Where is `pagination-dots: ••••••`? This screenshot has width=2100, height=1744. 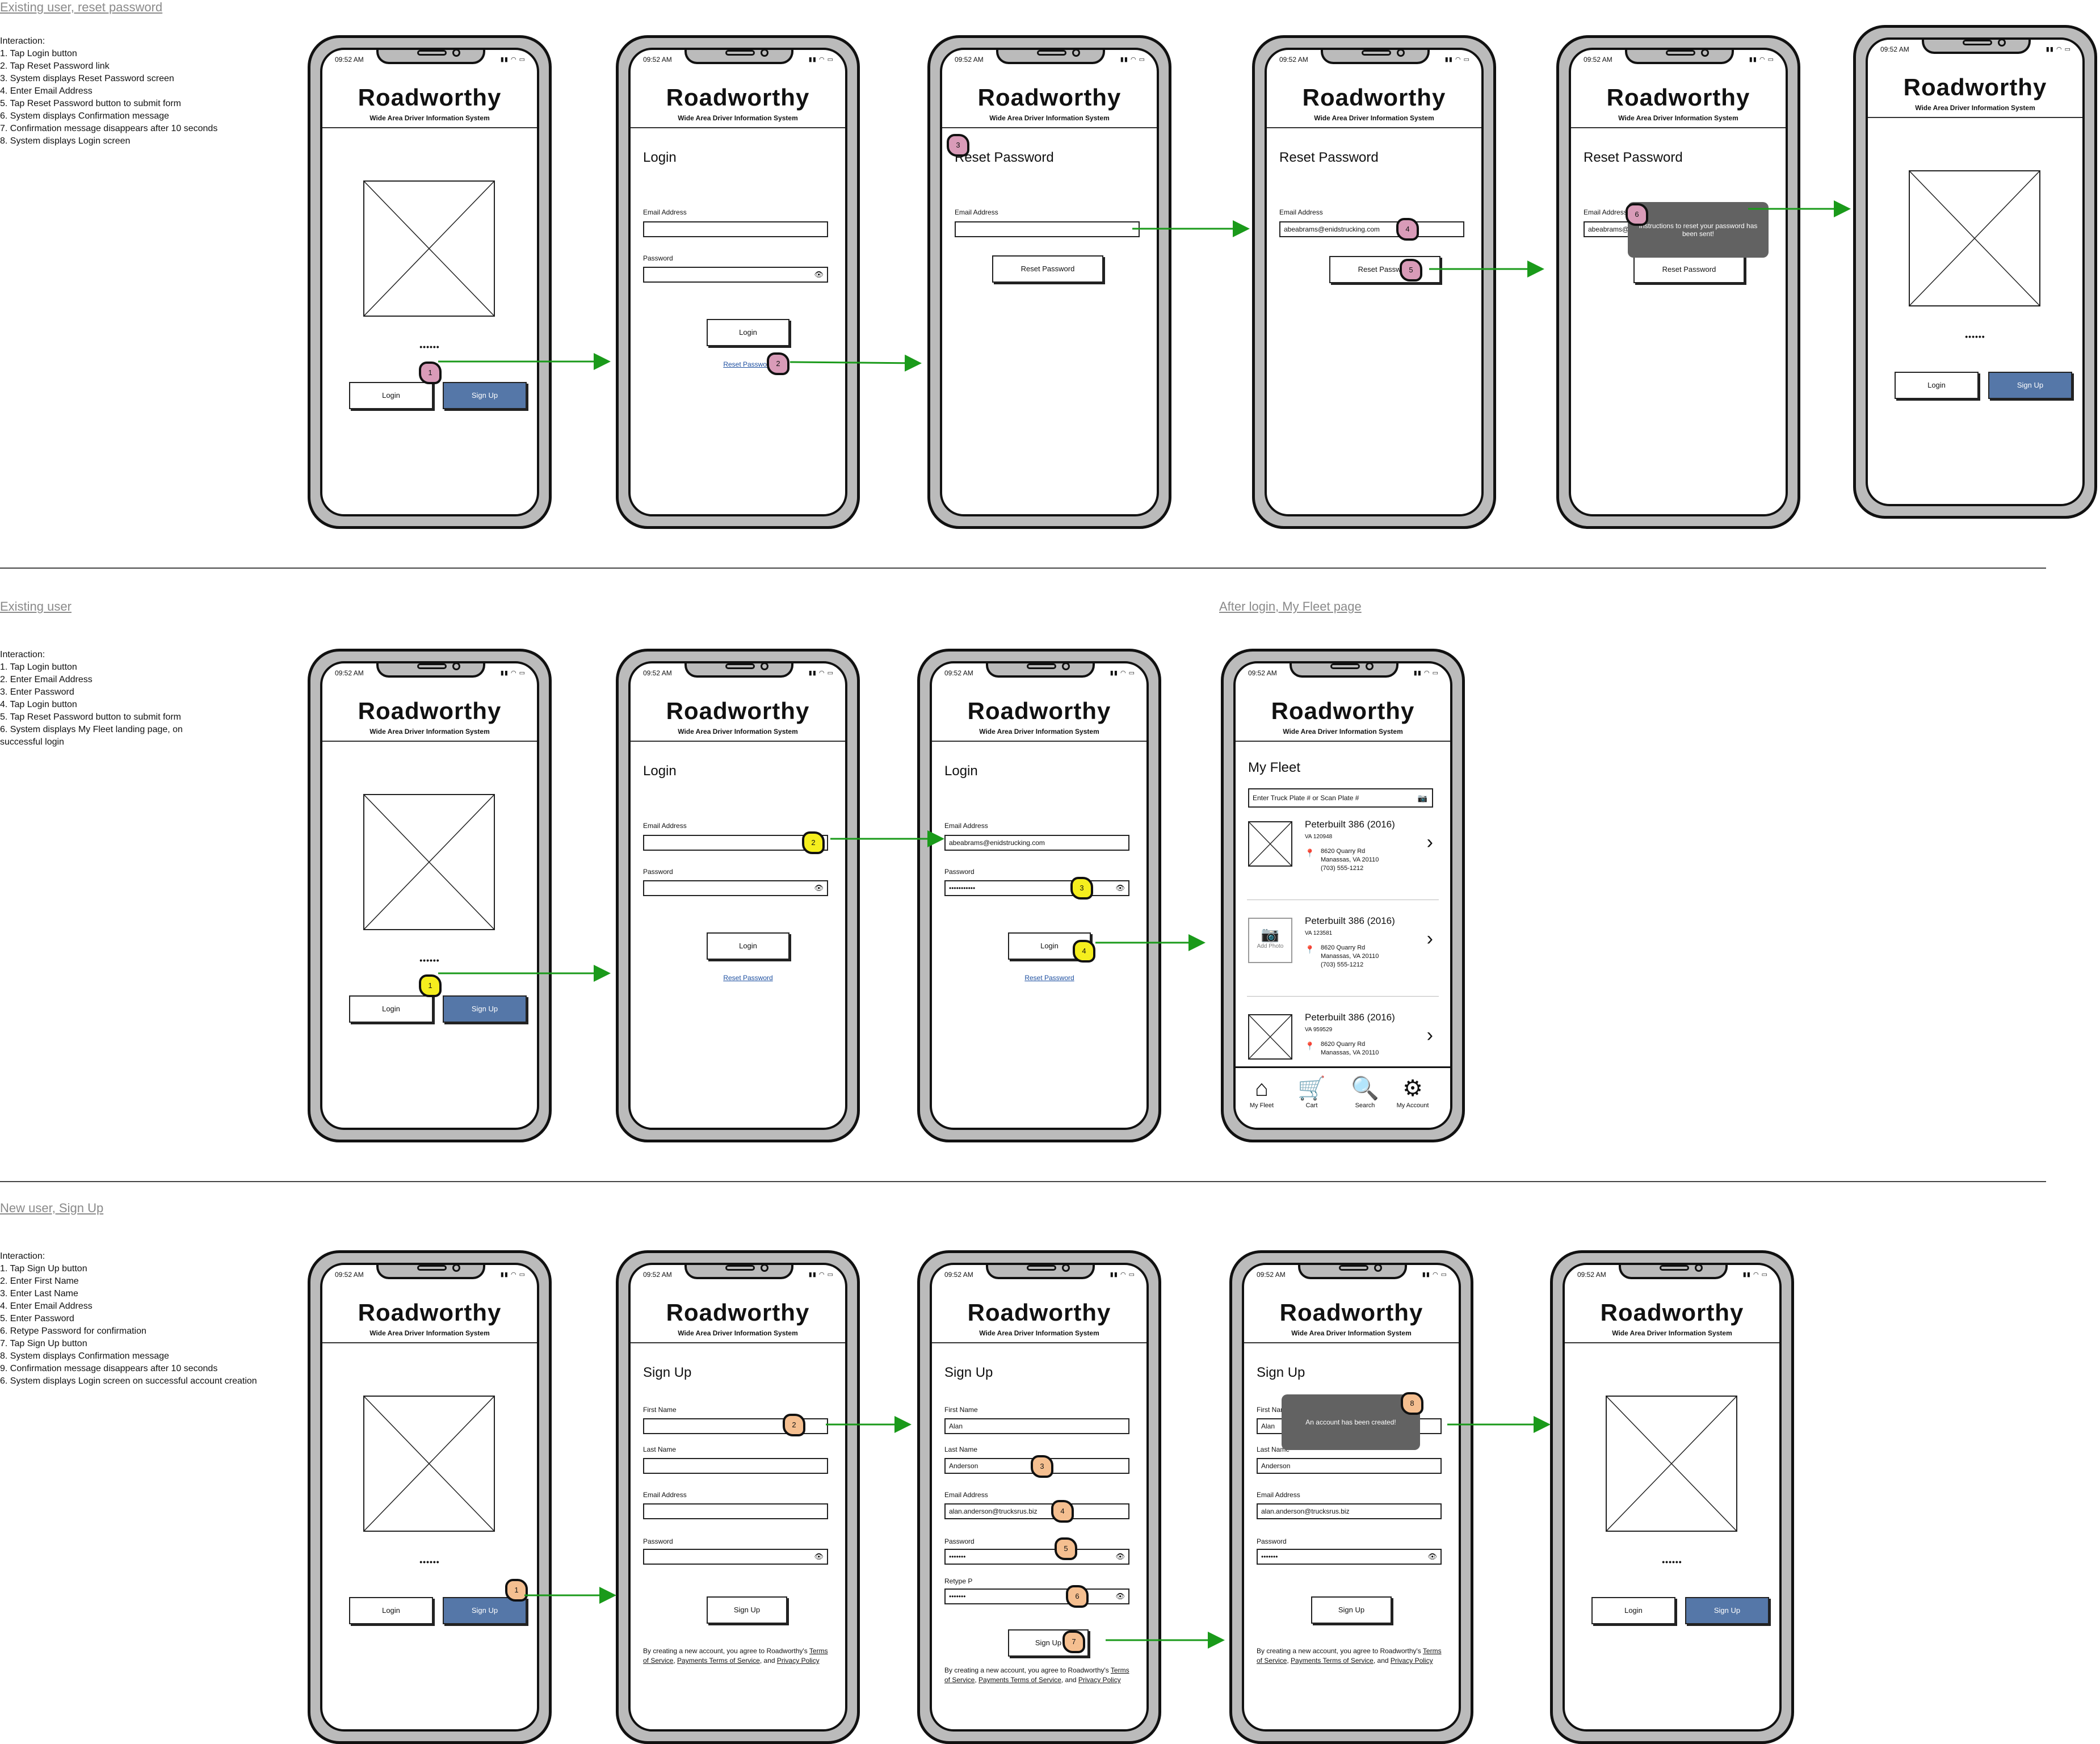 pagination-dots: •••••• is located at coordinates (429, 1561).